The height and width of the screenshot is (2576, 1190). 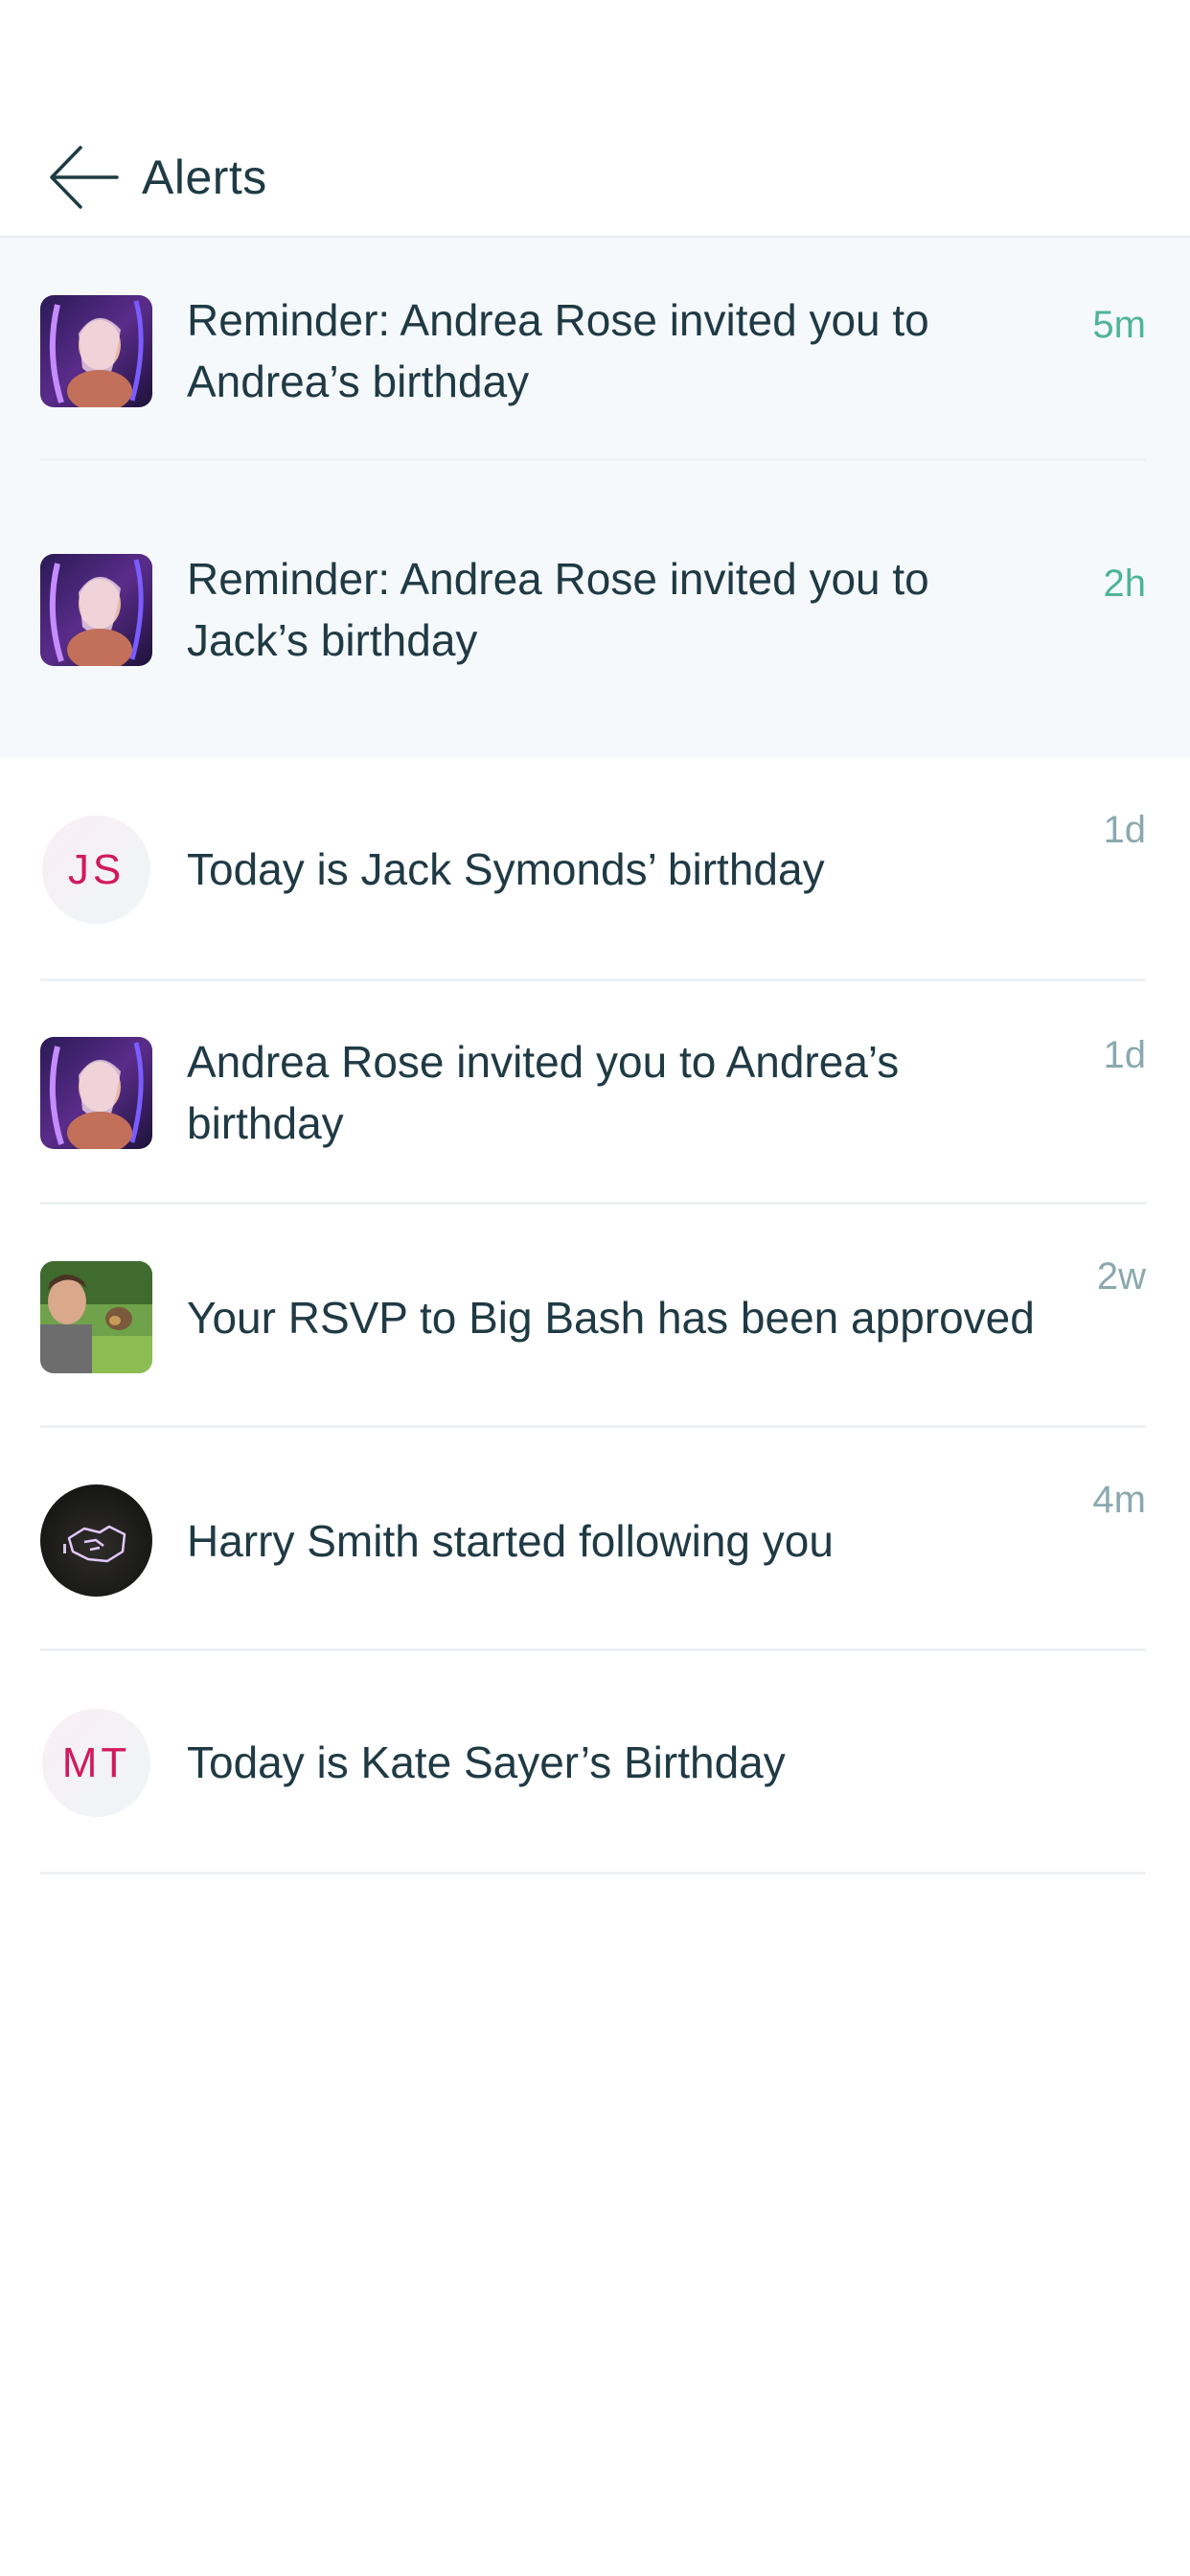 I want to click on page-title: Alerts, so click(x=205, y=177).